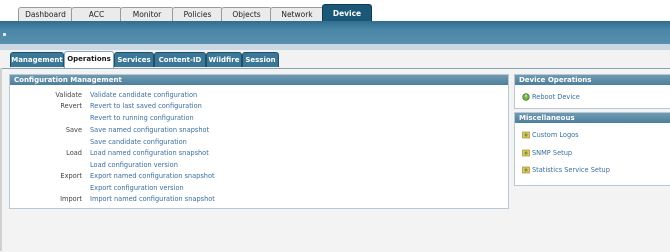 This screenshot has height=252, width=670. I want to click on config-row: Save Save named configuration snapshot, so click(255, 130).